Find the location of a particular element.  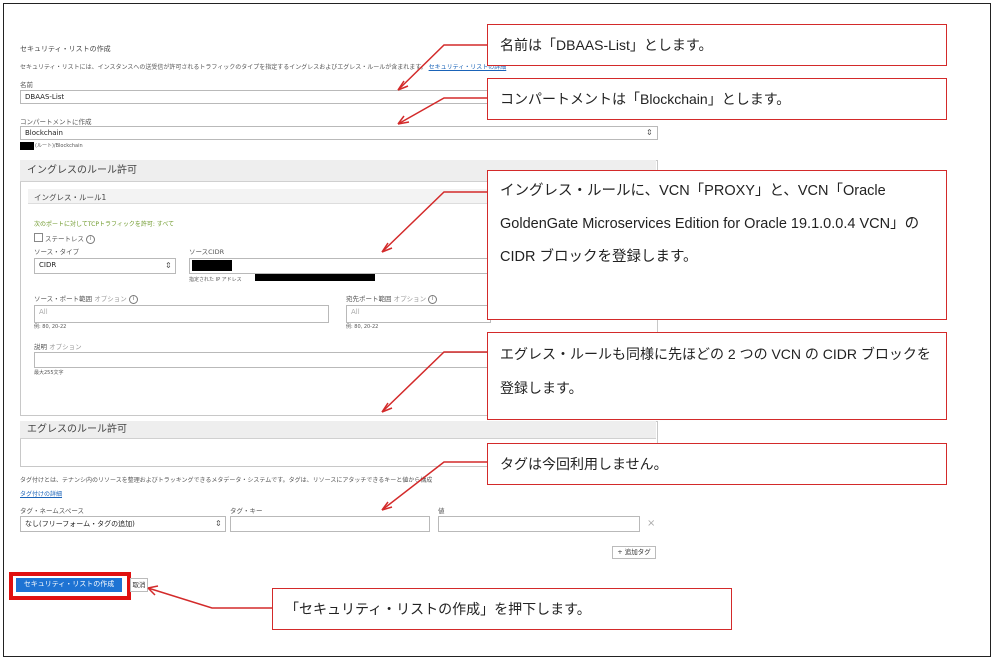

arrow-ingress is located at coordinates (434, 222).